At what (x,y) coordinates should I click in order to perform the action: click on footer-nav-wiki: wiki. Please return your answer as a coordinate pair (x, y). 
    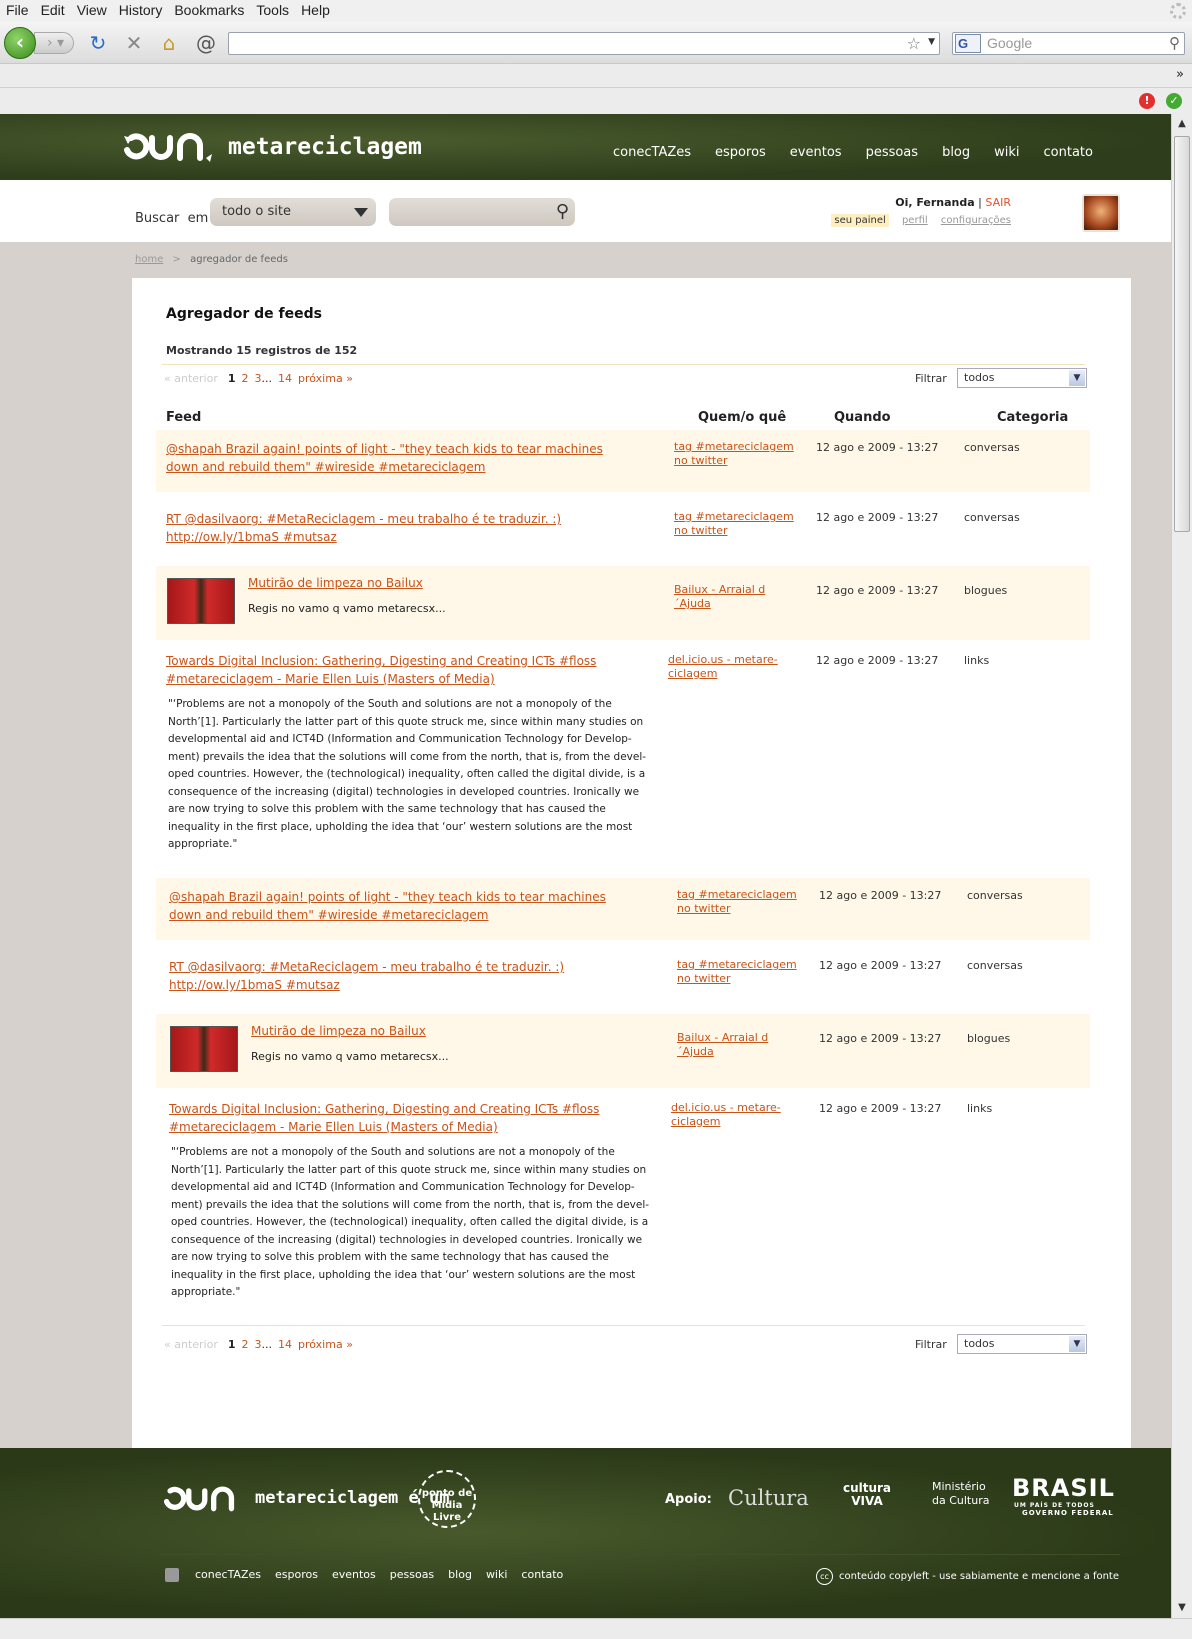
    Looking at the image, I should click on (496, 1574).